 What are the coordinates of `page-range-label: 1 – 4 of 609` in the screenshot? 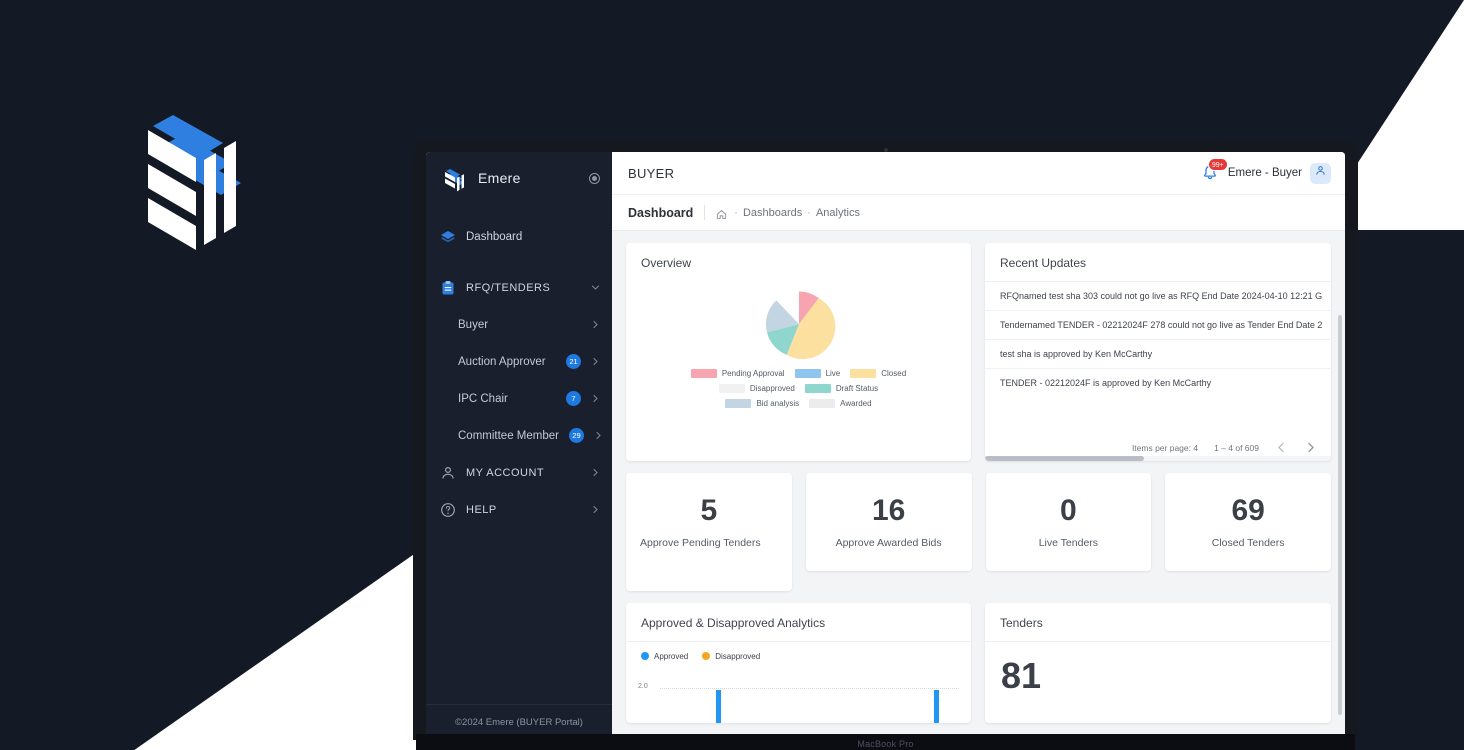 It's located at (1236, 447).